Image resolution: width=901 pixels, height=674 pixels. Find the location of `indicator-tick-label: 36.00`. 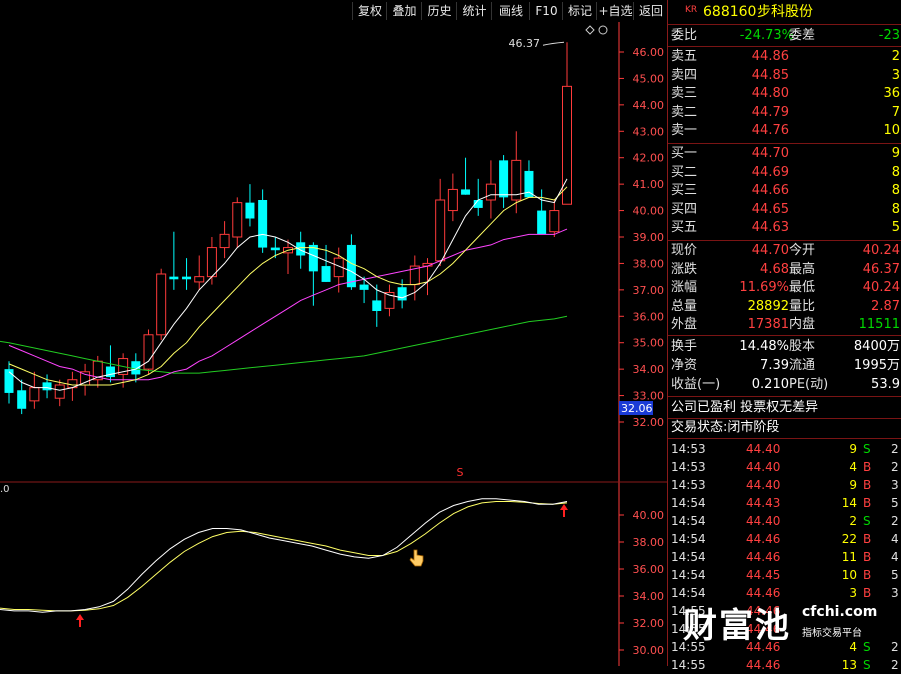

indicator-tick-label: 36.00 is located at coordinates (649, 569).